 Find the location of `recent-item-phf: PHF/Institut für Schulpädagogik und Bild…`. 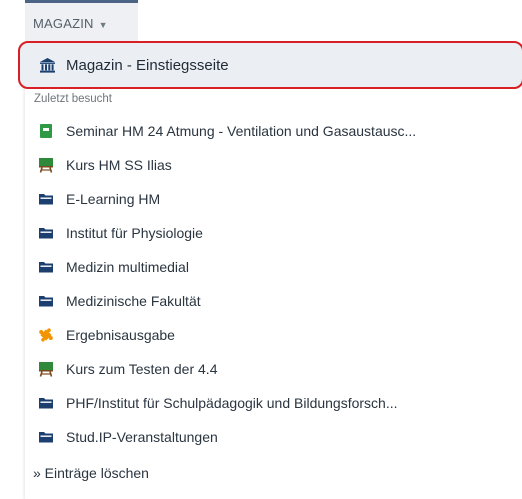

recent-item-phf: PHF/Institut für Schulpädagogik und Bild… is located at coordinates (261, 403).